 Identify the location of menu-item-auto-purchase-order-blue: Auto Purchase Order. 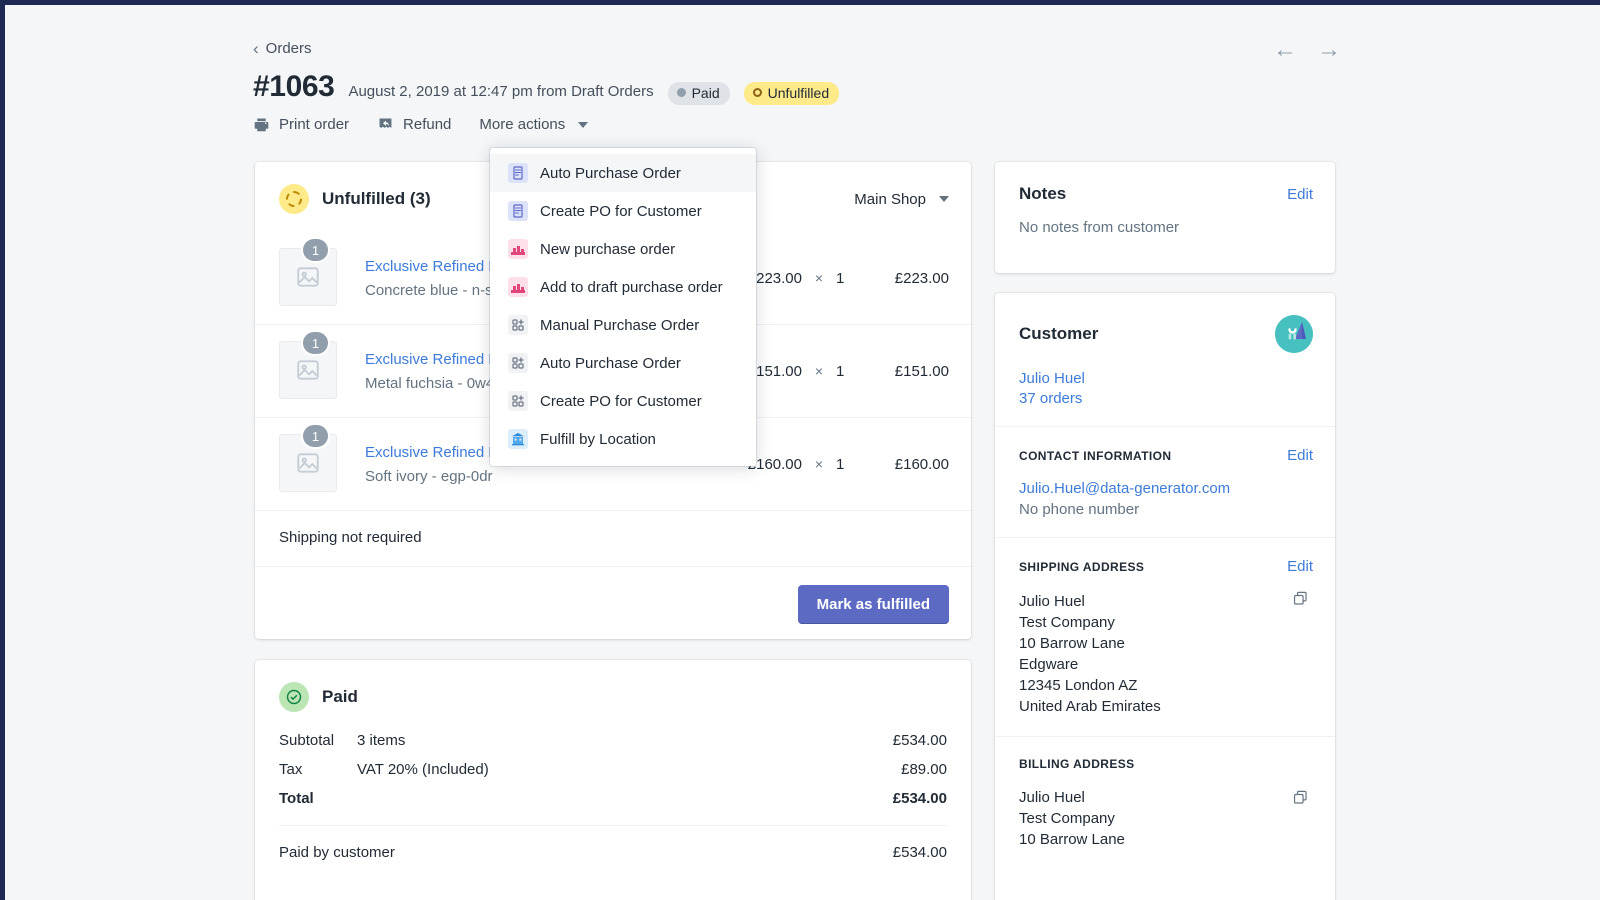
(623, 173).